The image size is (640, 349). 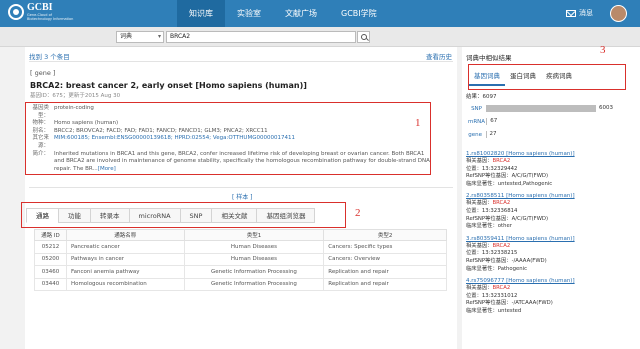 I want to click on mail-icon, so click(x=571, y=13).